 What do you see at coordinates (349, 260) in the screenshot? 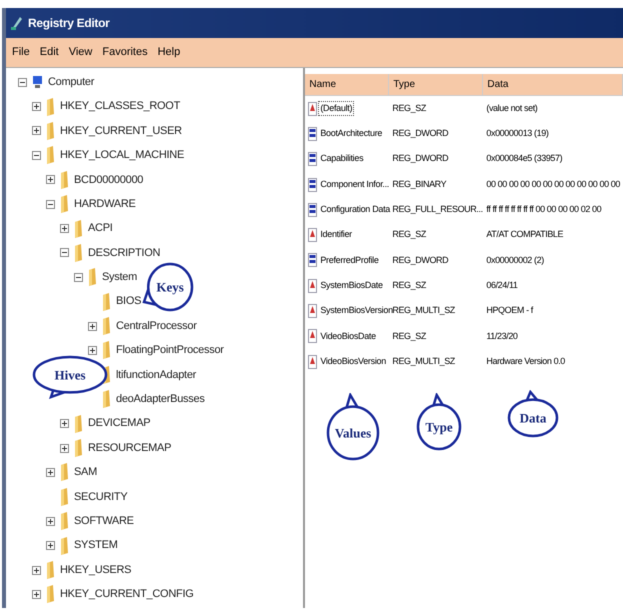
I see `value-name: PreferredProfile` at bounding box center [349, 260].